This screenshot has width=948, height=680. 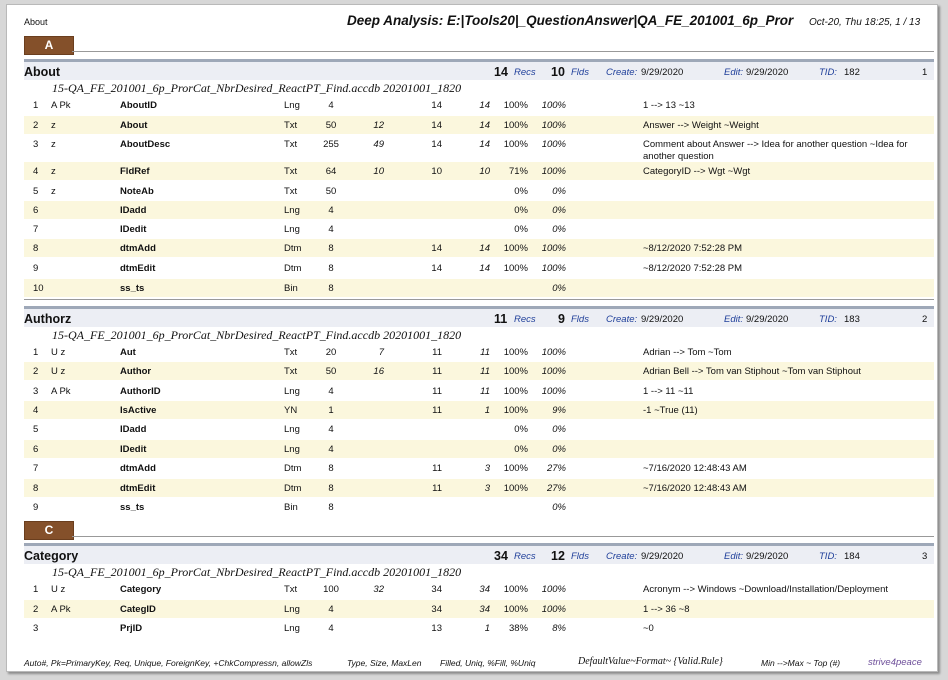 I want to click on footer-minmax-legend: Min -->Max ~ Top (#), so click(x=801, y=663).